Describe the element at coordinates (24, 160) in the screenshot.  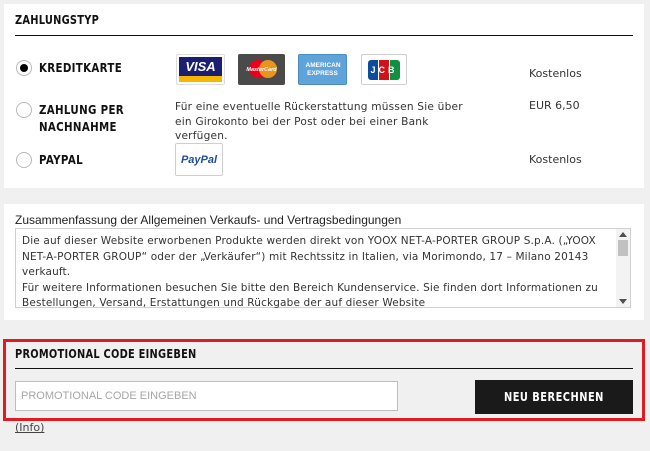
I see `radio-paypal` at that location.